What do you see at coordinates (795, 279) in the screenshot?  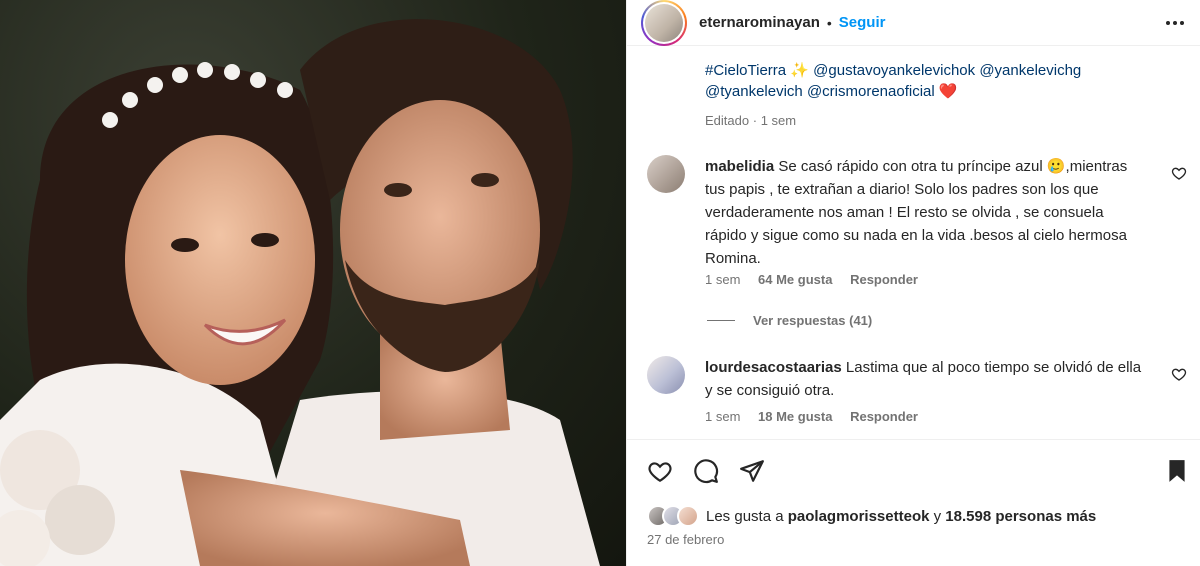 I see `comment-likes: 64 Me gusta` at bounding box center [795, 279].